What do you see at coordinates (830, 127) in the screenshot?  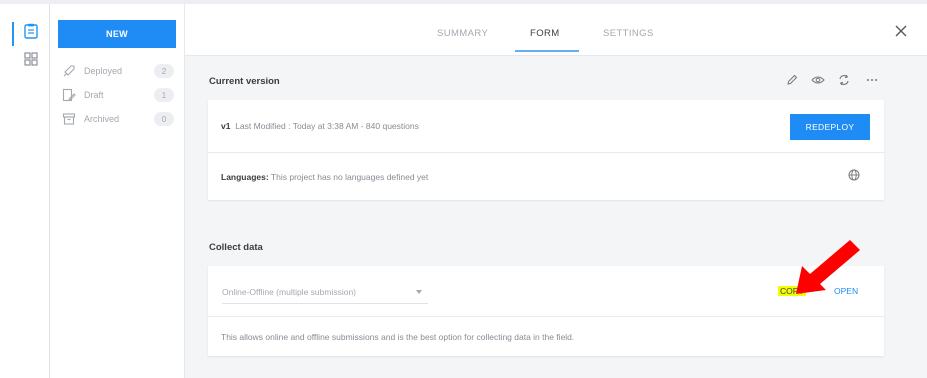 I see `redeploy-button: REDEPLOY` at bounding box center [830, 127].